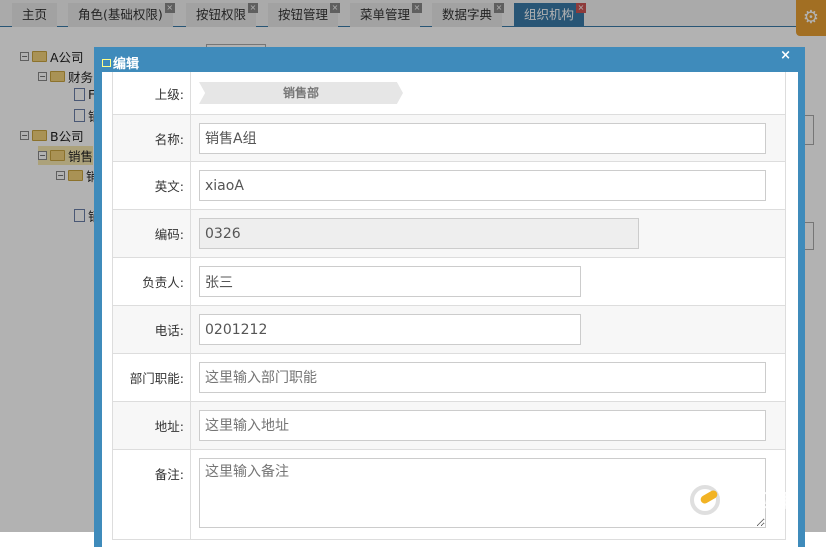 This screenshot has height=547, width=826. I want to click on remark-label: 备注:, so click(152, 495).